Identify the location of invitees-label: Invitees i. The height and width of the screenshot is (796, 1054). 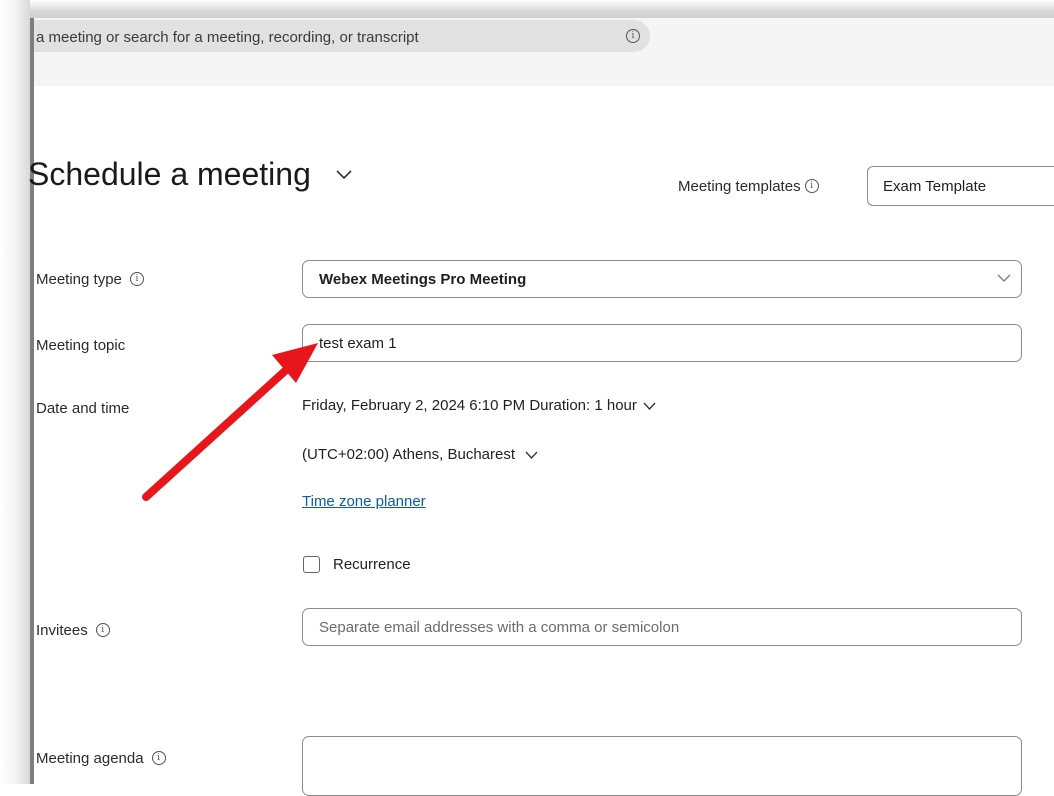
(73, 630).